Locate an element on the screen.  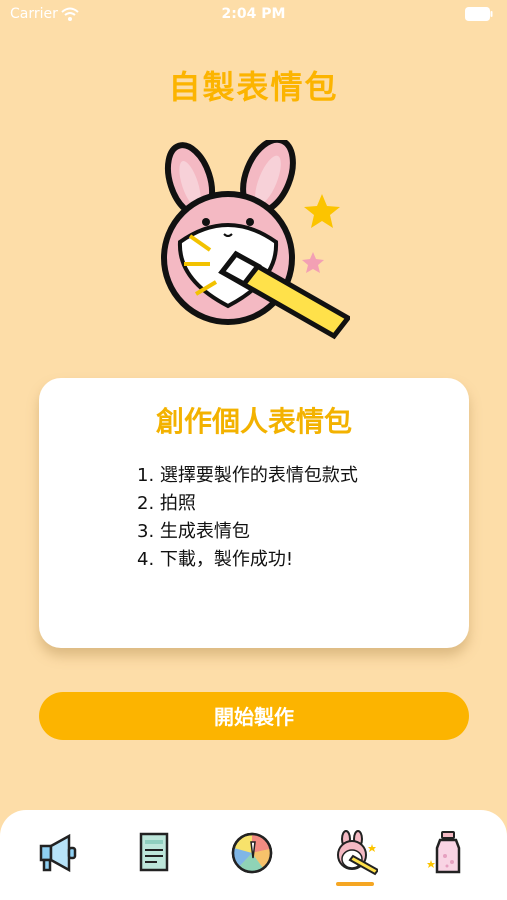
status-time: 2:04 PM is located at coordinates (253, 14).